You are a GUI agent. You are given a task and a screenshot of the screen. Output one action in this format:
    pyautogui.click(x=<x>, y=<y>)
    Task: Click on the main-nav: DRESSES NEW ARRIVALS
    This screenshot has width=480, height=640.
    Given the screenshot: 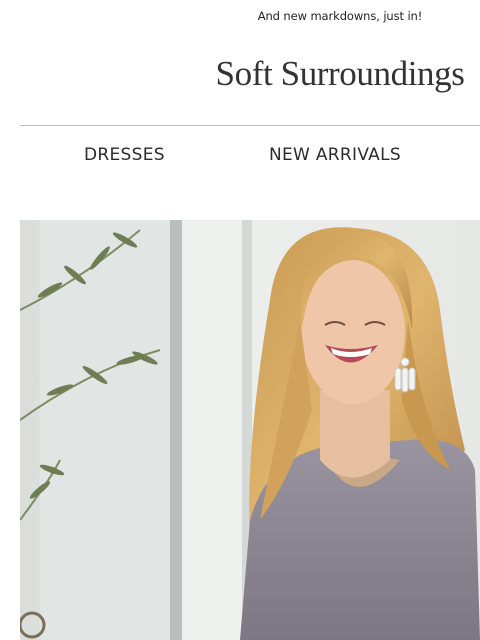 What is the action you would take?
    pyautogui.click(x=250, y=157)
    